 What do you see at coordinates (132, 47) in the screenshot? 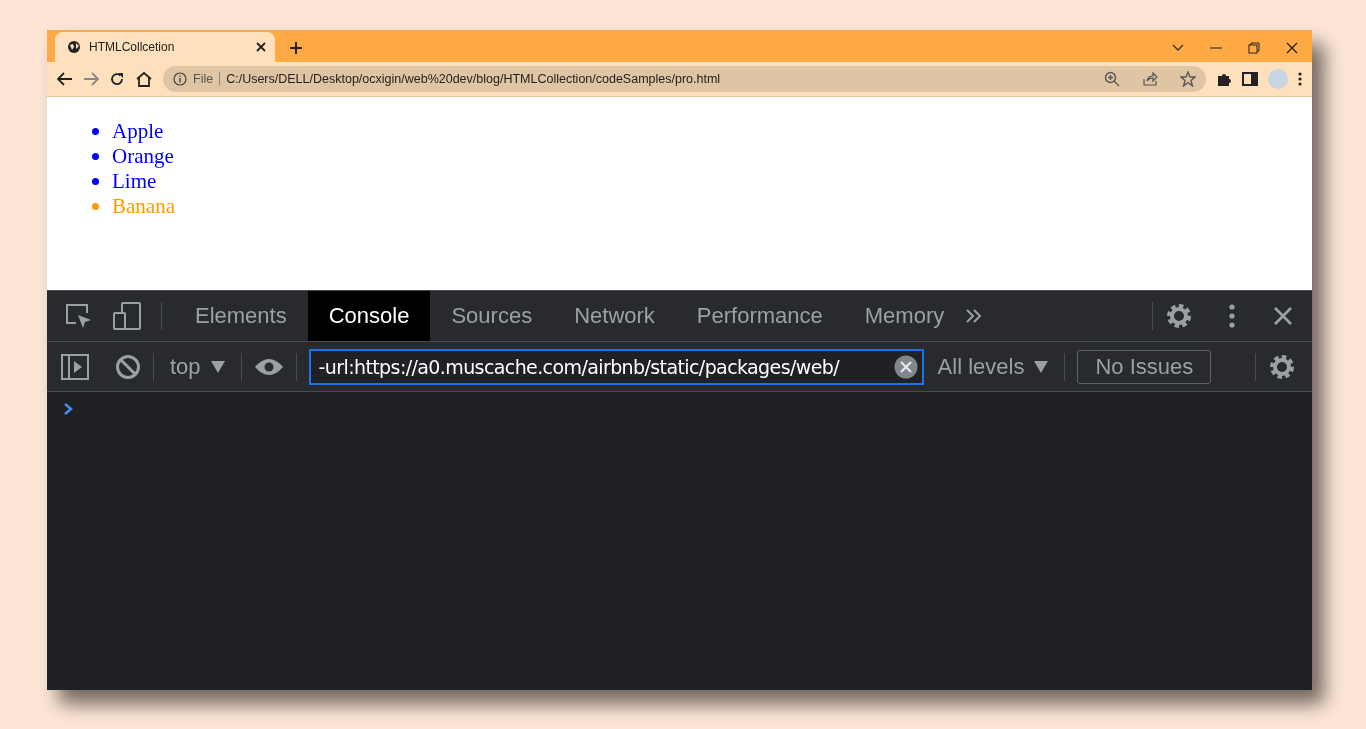
I see `tab-title: HTMLCollcetion` at bounding box center [132, 47].